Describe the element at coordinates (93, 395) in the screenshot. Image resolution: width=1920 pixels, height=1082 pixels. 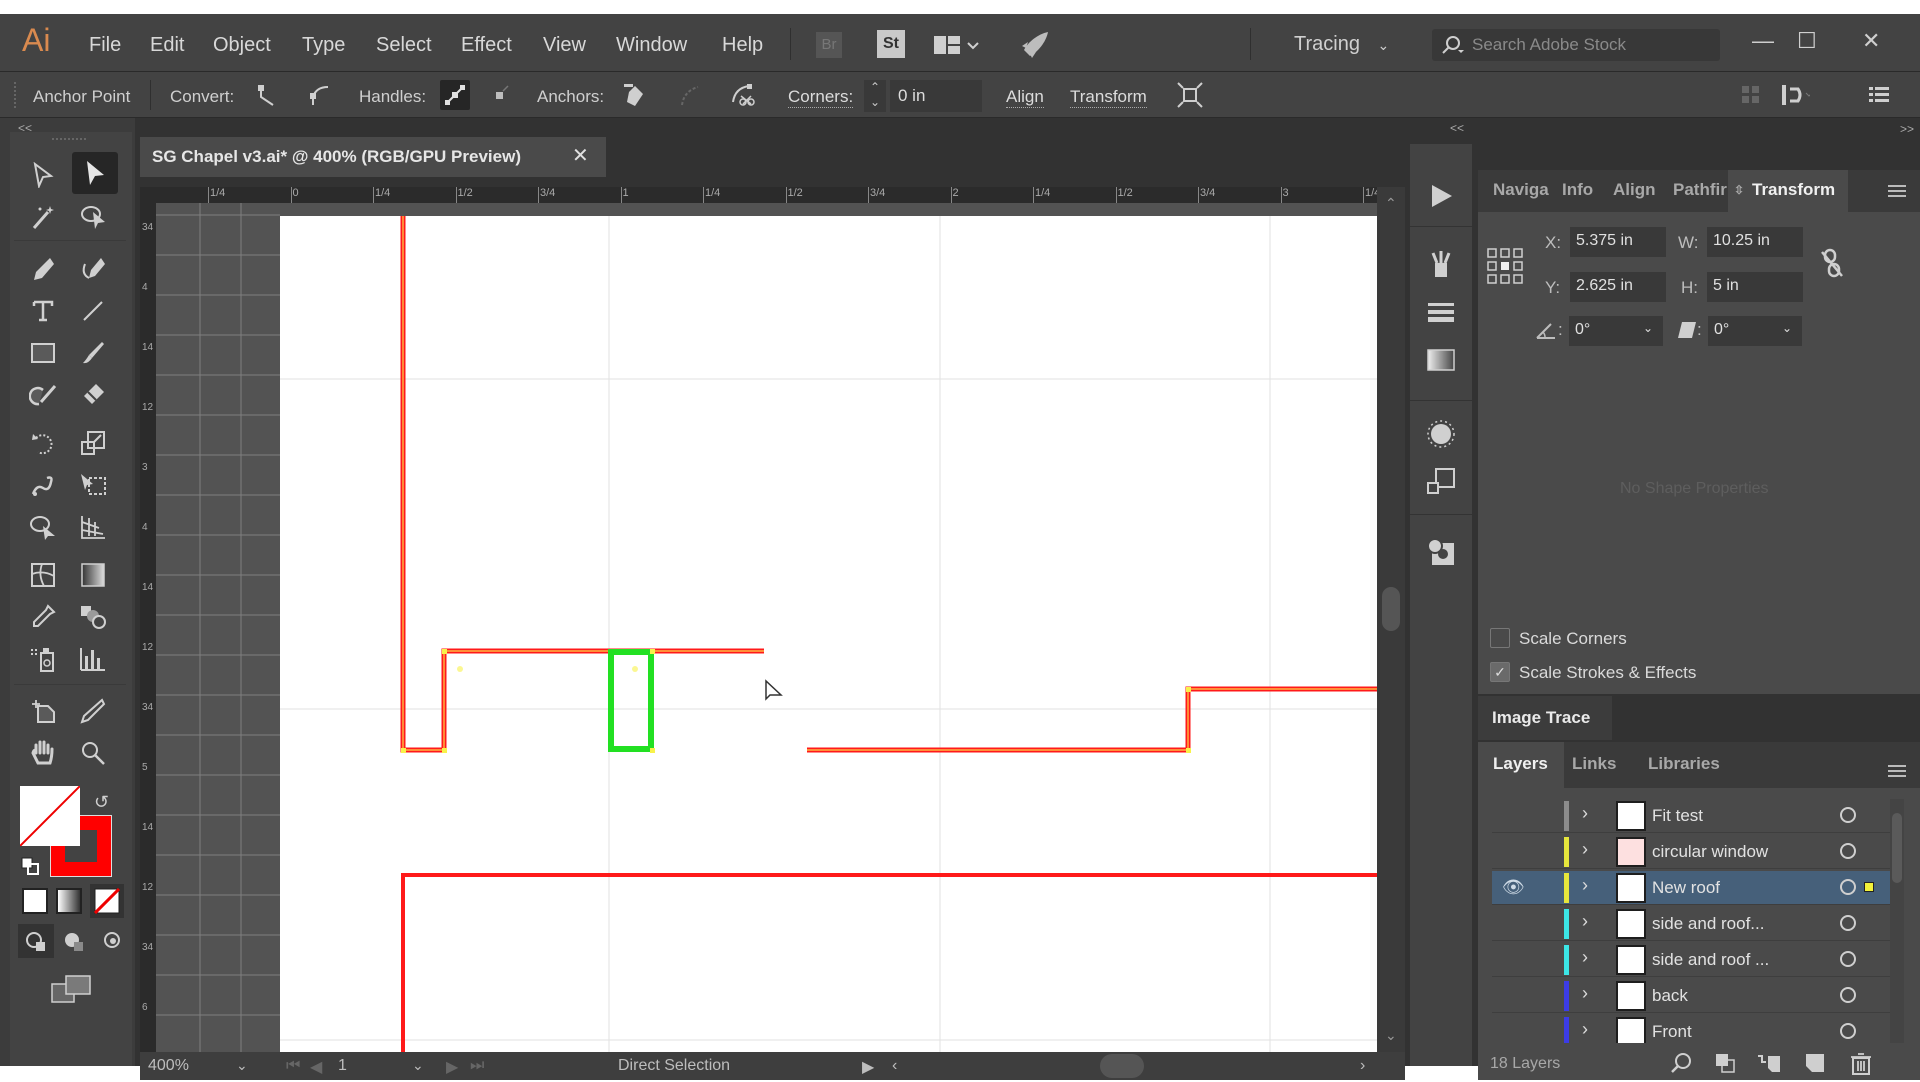
I see `eraser-tool` at that location.